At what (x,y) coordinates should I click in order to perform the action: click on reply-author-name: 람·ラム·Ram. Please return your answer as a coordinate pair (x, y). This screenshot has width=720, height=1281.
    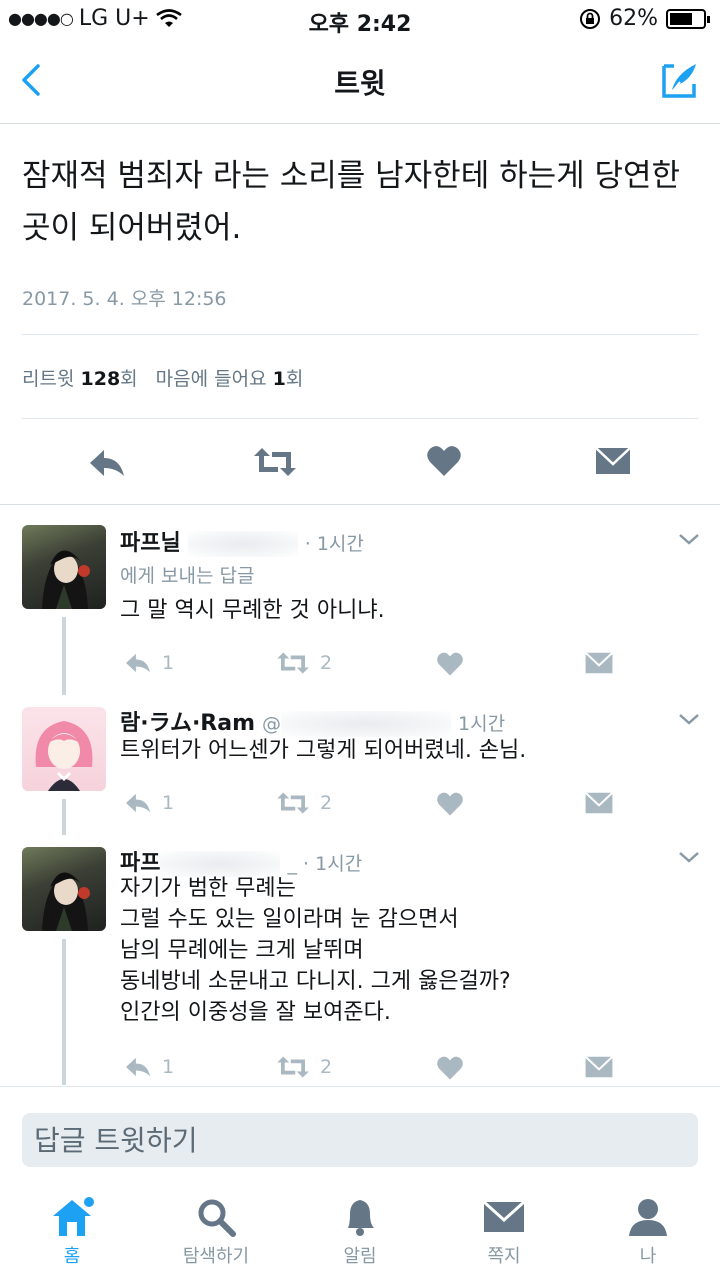
    Looking at the image, I should click on (187, 723).